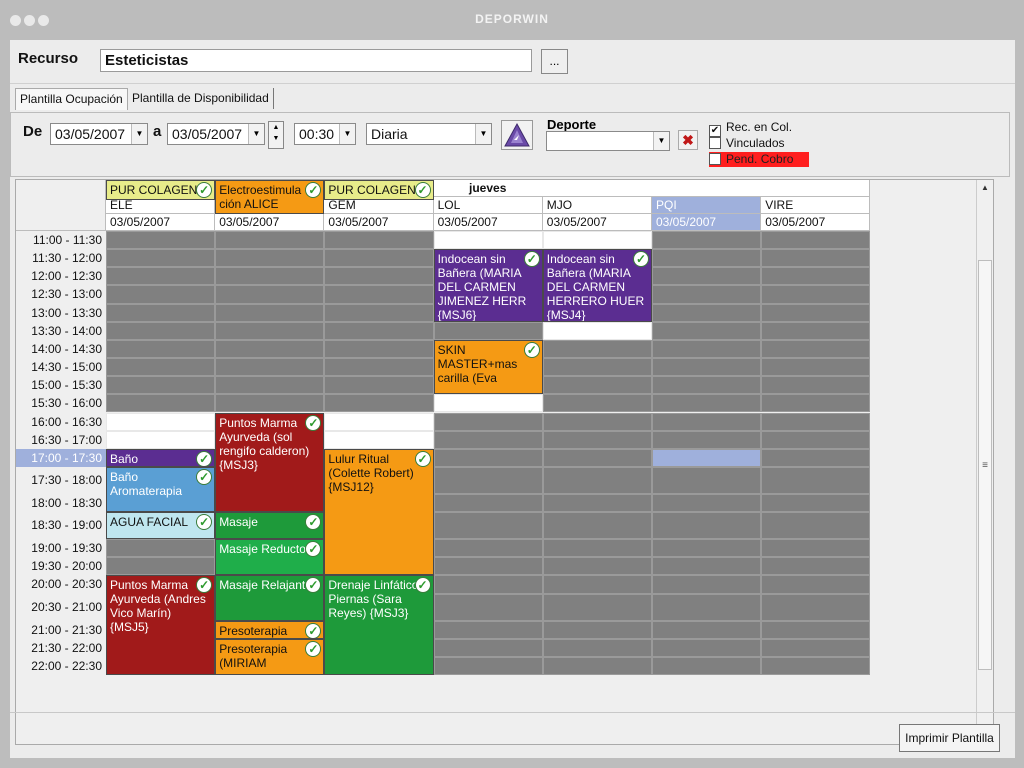  I want to click on view-select: Diaria ▼, so click(429, 134).